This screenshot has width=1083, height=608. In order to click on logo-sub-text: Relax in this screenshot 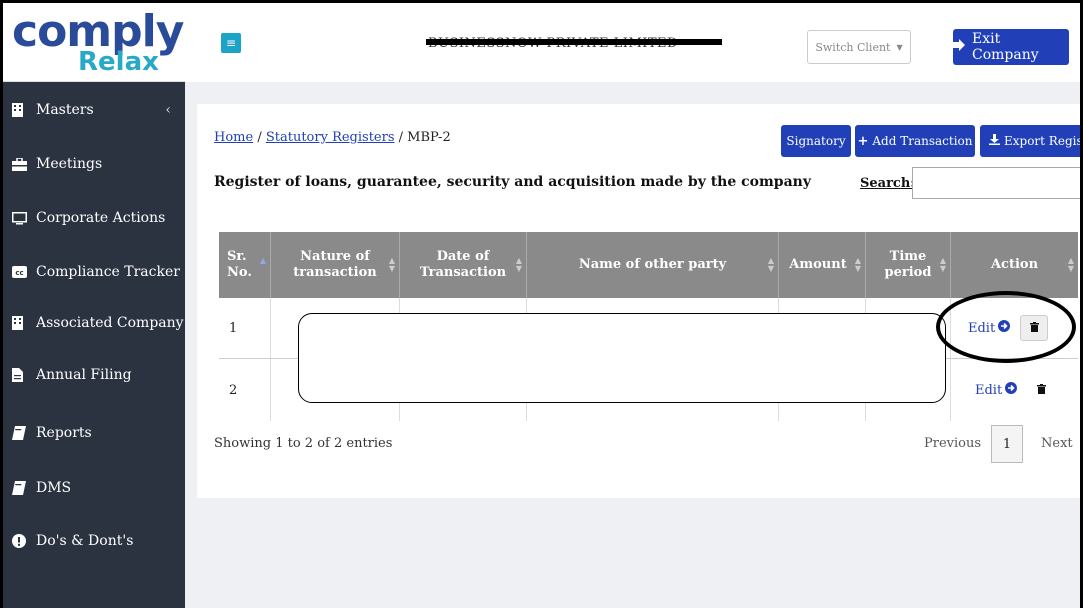, I will do `click(118, 62)`.